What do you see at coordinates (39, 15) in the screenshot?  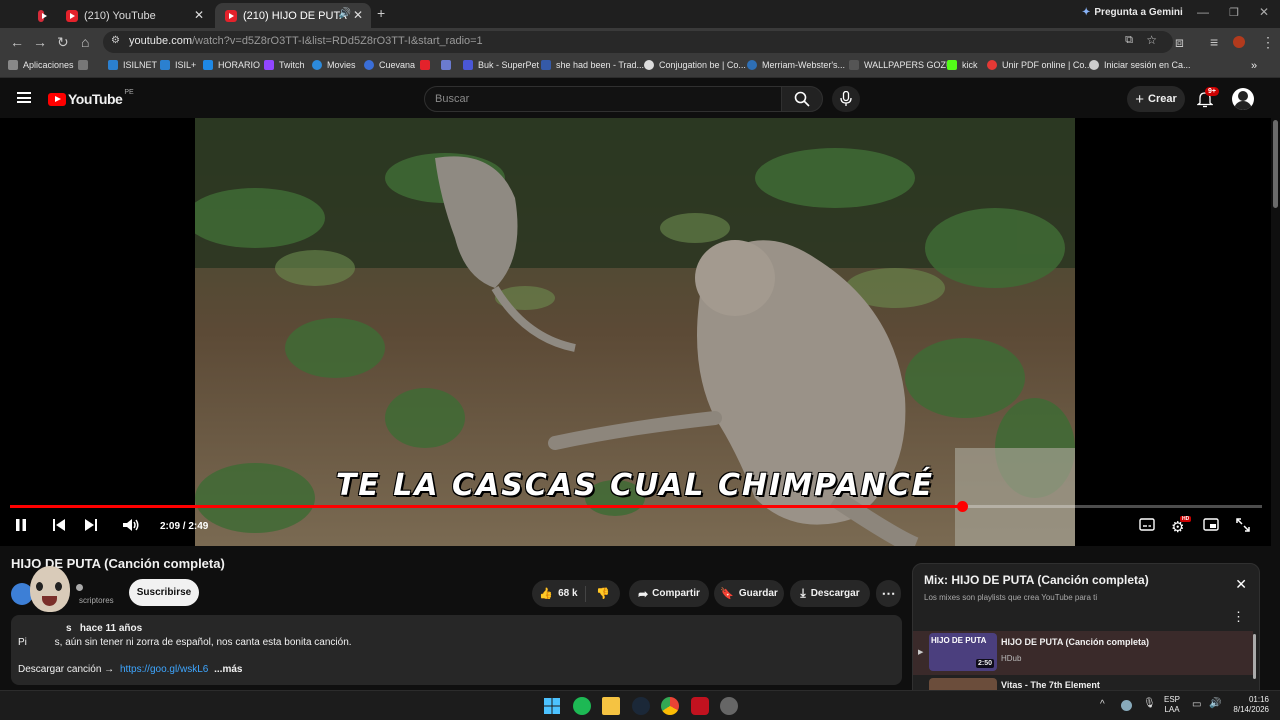 I see `tab-pinned` at bounding box center [39, 15].